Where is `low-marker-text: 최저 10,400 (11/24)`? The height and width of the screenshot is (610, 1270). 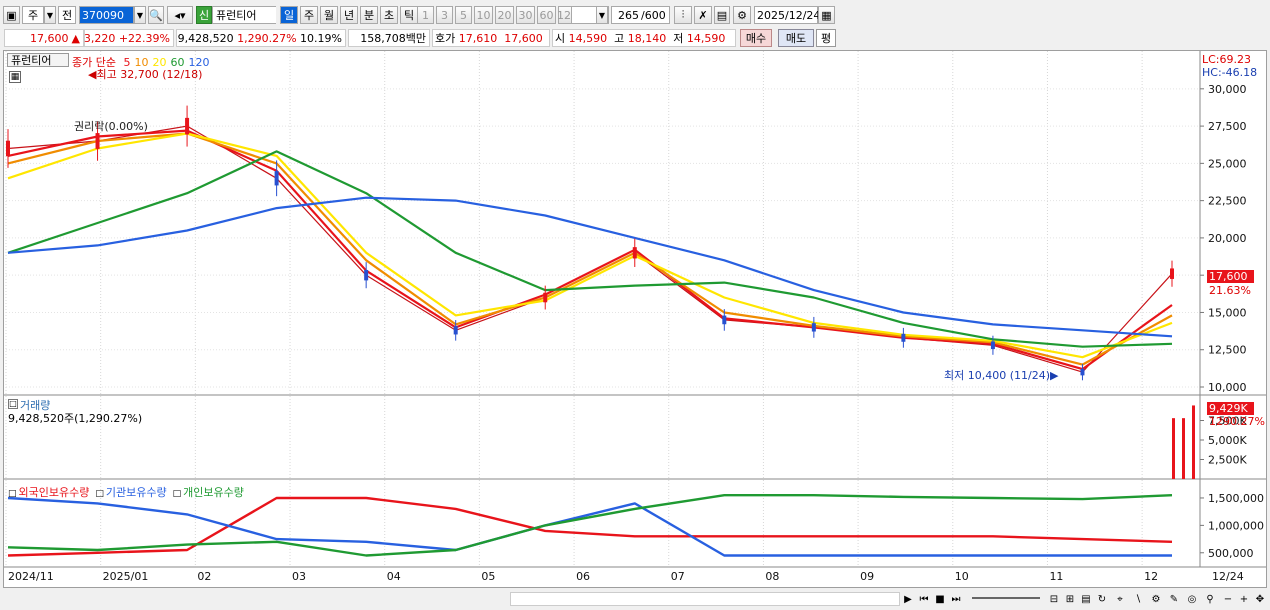
low-marker-text: 최저 10,400 (11/24) is located at coordinates (997, 375).